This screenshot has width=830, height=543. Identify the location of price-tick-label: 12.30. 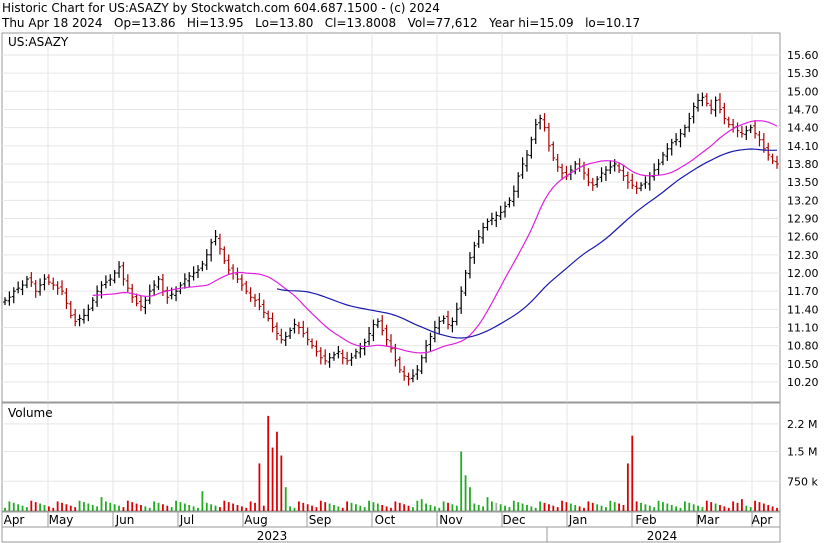
(803, 255).